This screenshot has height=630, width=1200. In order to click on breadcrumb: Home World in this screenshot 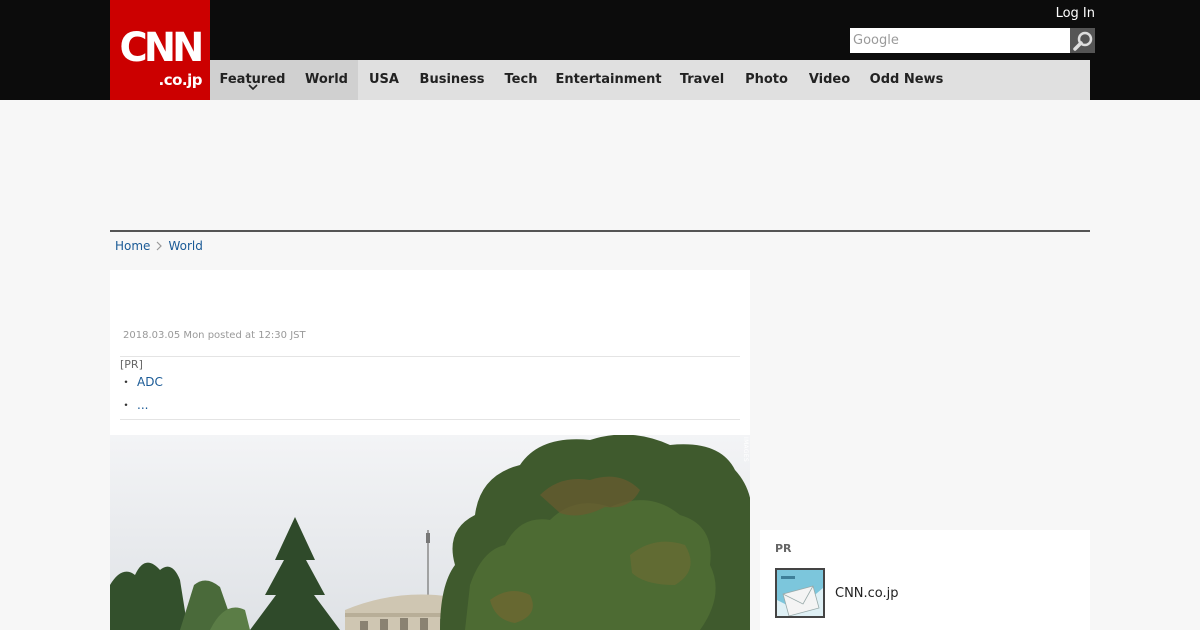, I will do `click(159, 246)`.